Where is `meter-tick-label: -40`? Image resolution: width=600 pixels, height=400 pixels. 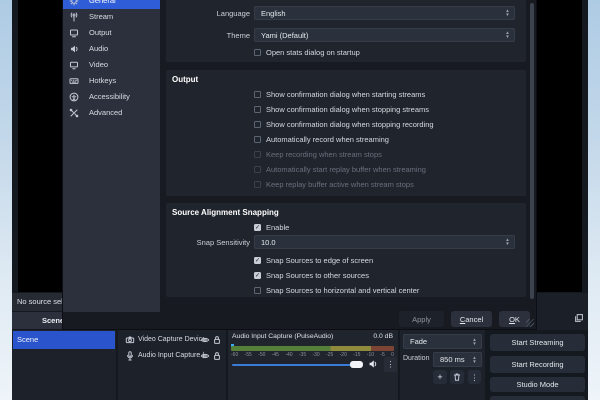
meter-tick-label: -40 is located at coordinates (289, 355).